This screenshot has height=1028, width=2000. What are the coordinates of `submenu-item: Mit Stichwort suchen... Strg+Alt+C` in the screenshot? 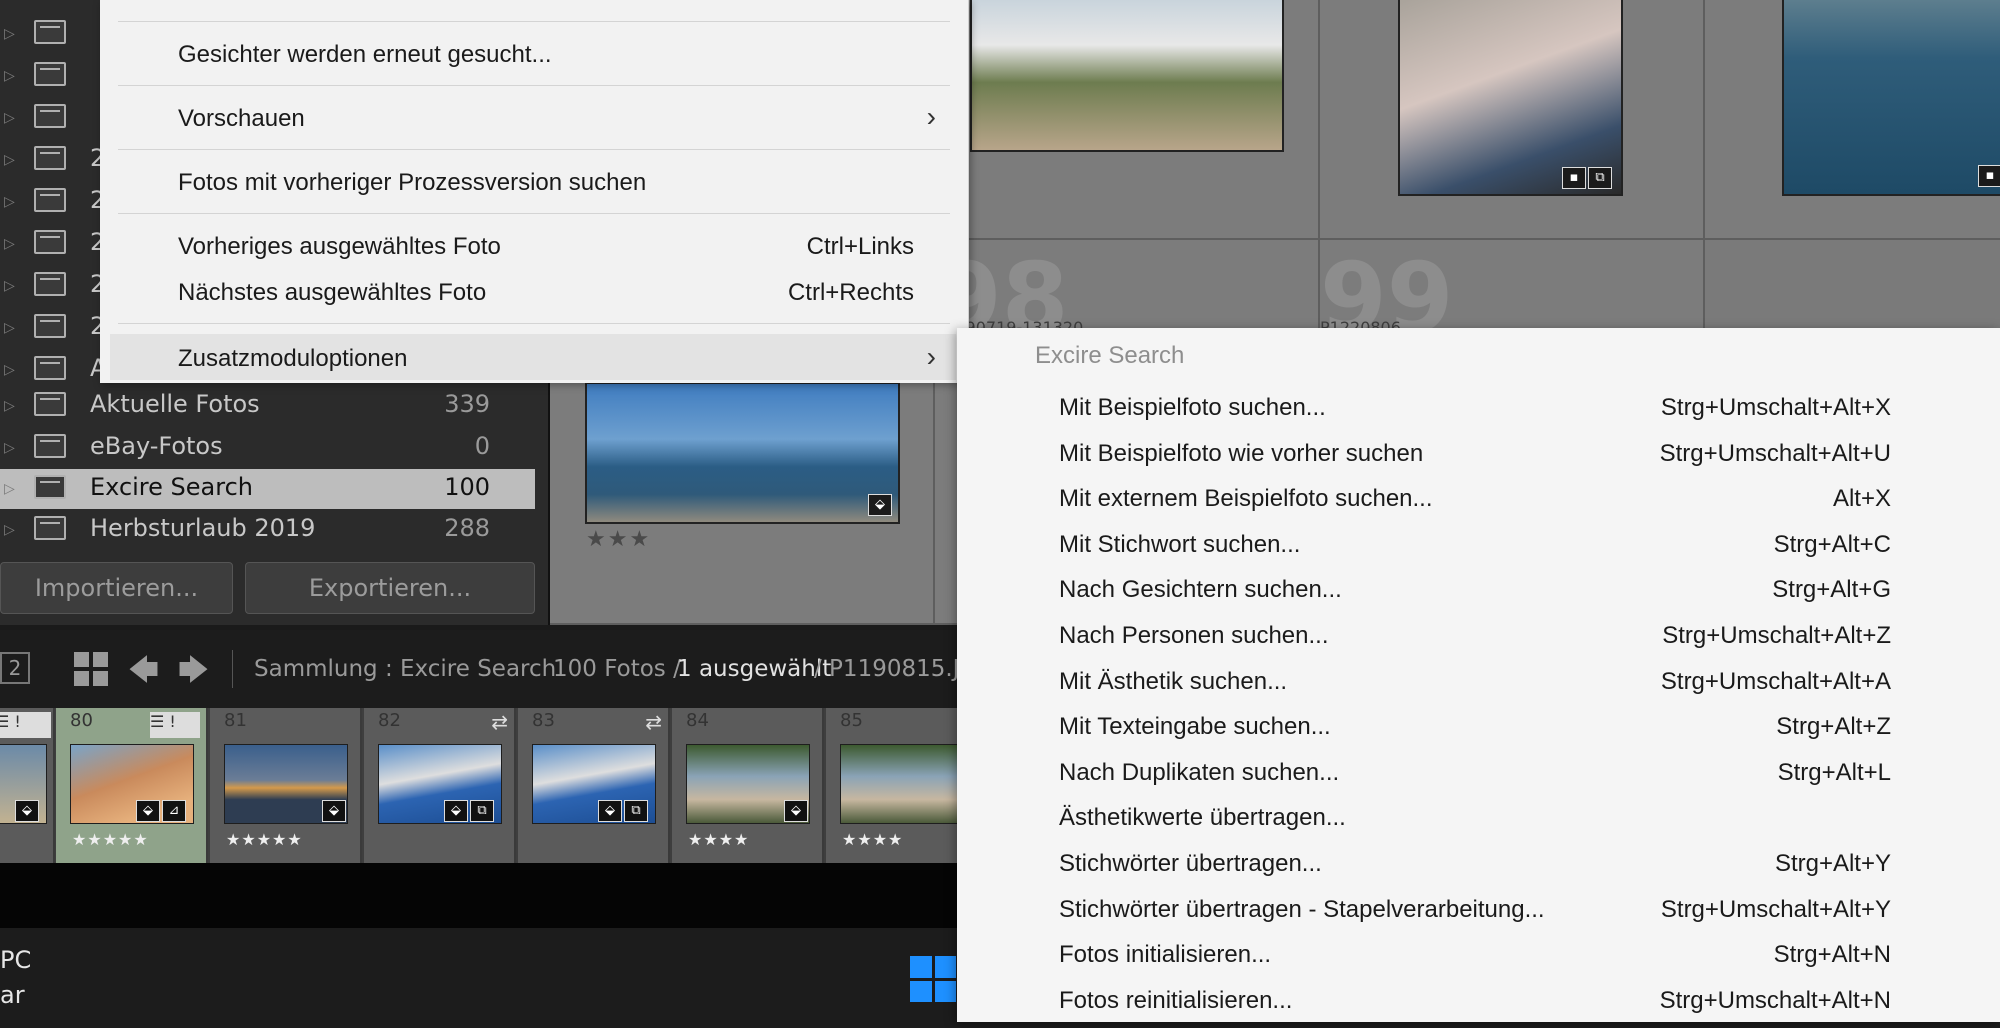 It's located at (1478, 543).